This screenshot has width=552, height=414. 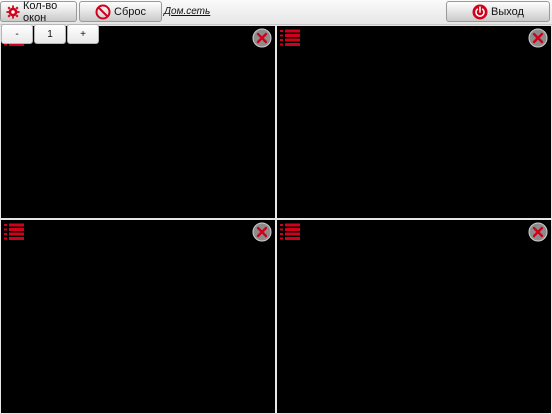 I want to click on decrement-button: -, so click(x=17, y=34).